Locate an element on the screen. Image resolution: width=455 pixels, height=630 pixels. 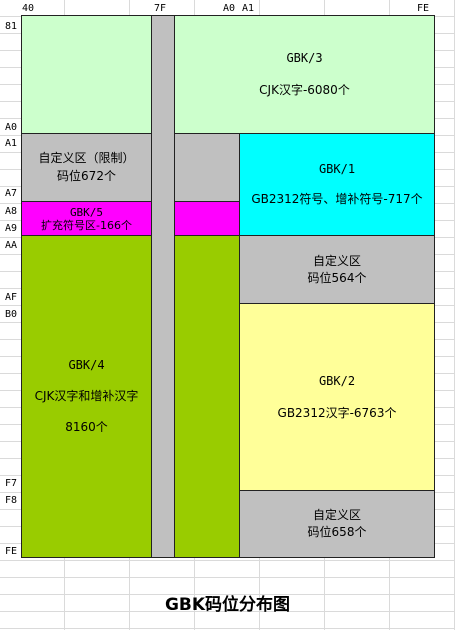
axis-left-a0: A0 is located at coordinates (11, 127).